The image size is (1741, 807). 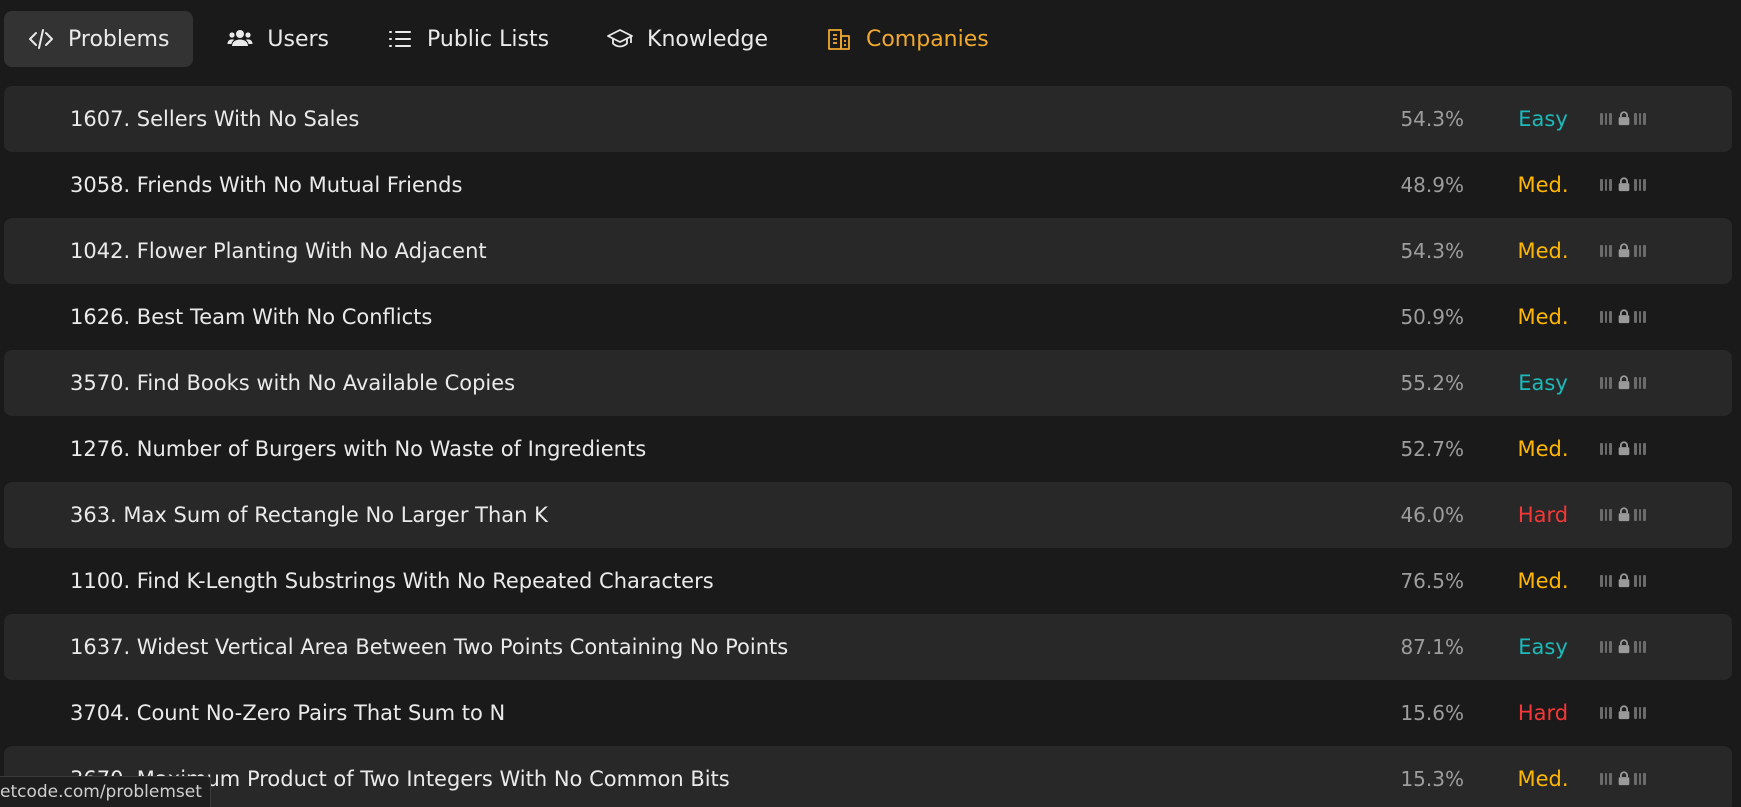 What do you see at coordinates (1543, 713) in the screenshot?
I see `difficulty-badge: Hard` at bounding box center [1543, 713].